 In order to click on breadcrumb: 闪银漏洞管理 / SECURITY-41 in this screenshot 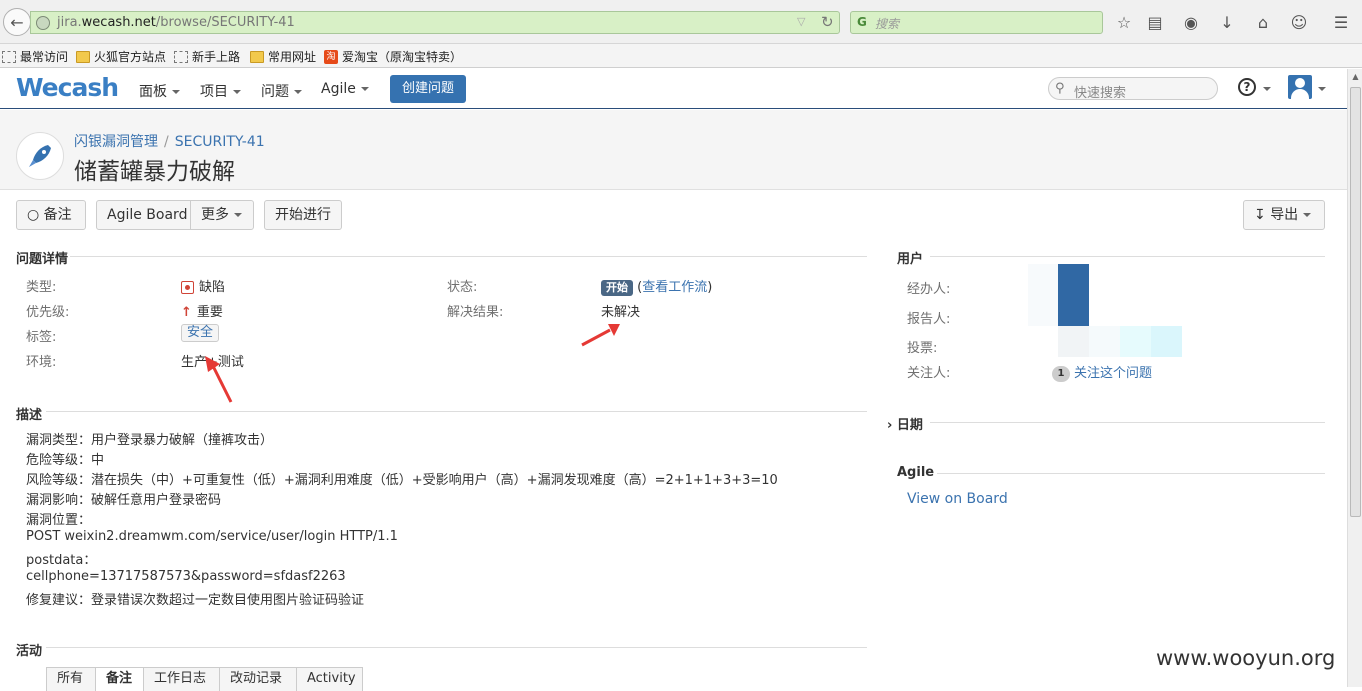, I will do `click(169, 142)`.